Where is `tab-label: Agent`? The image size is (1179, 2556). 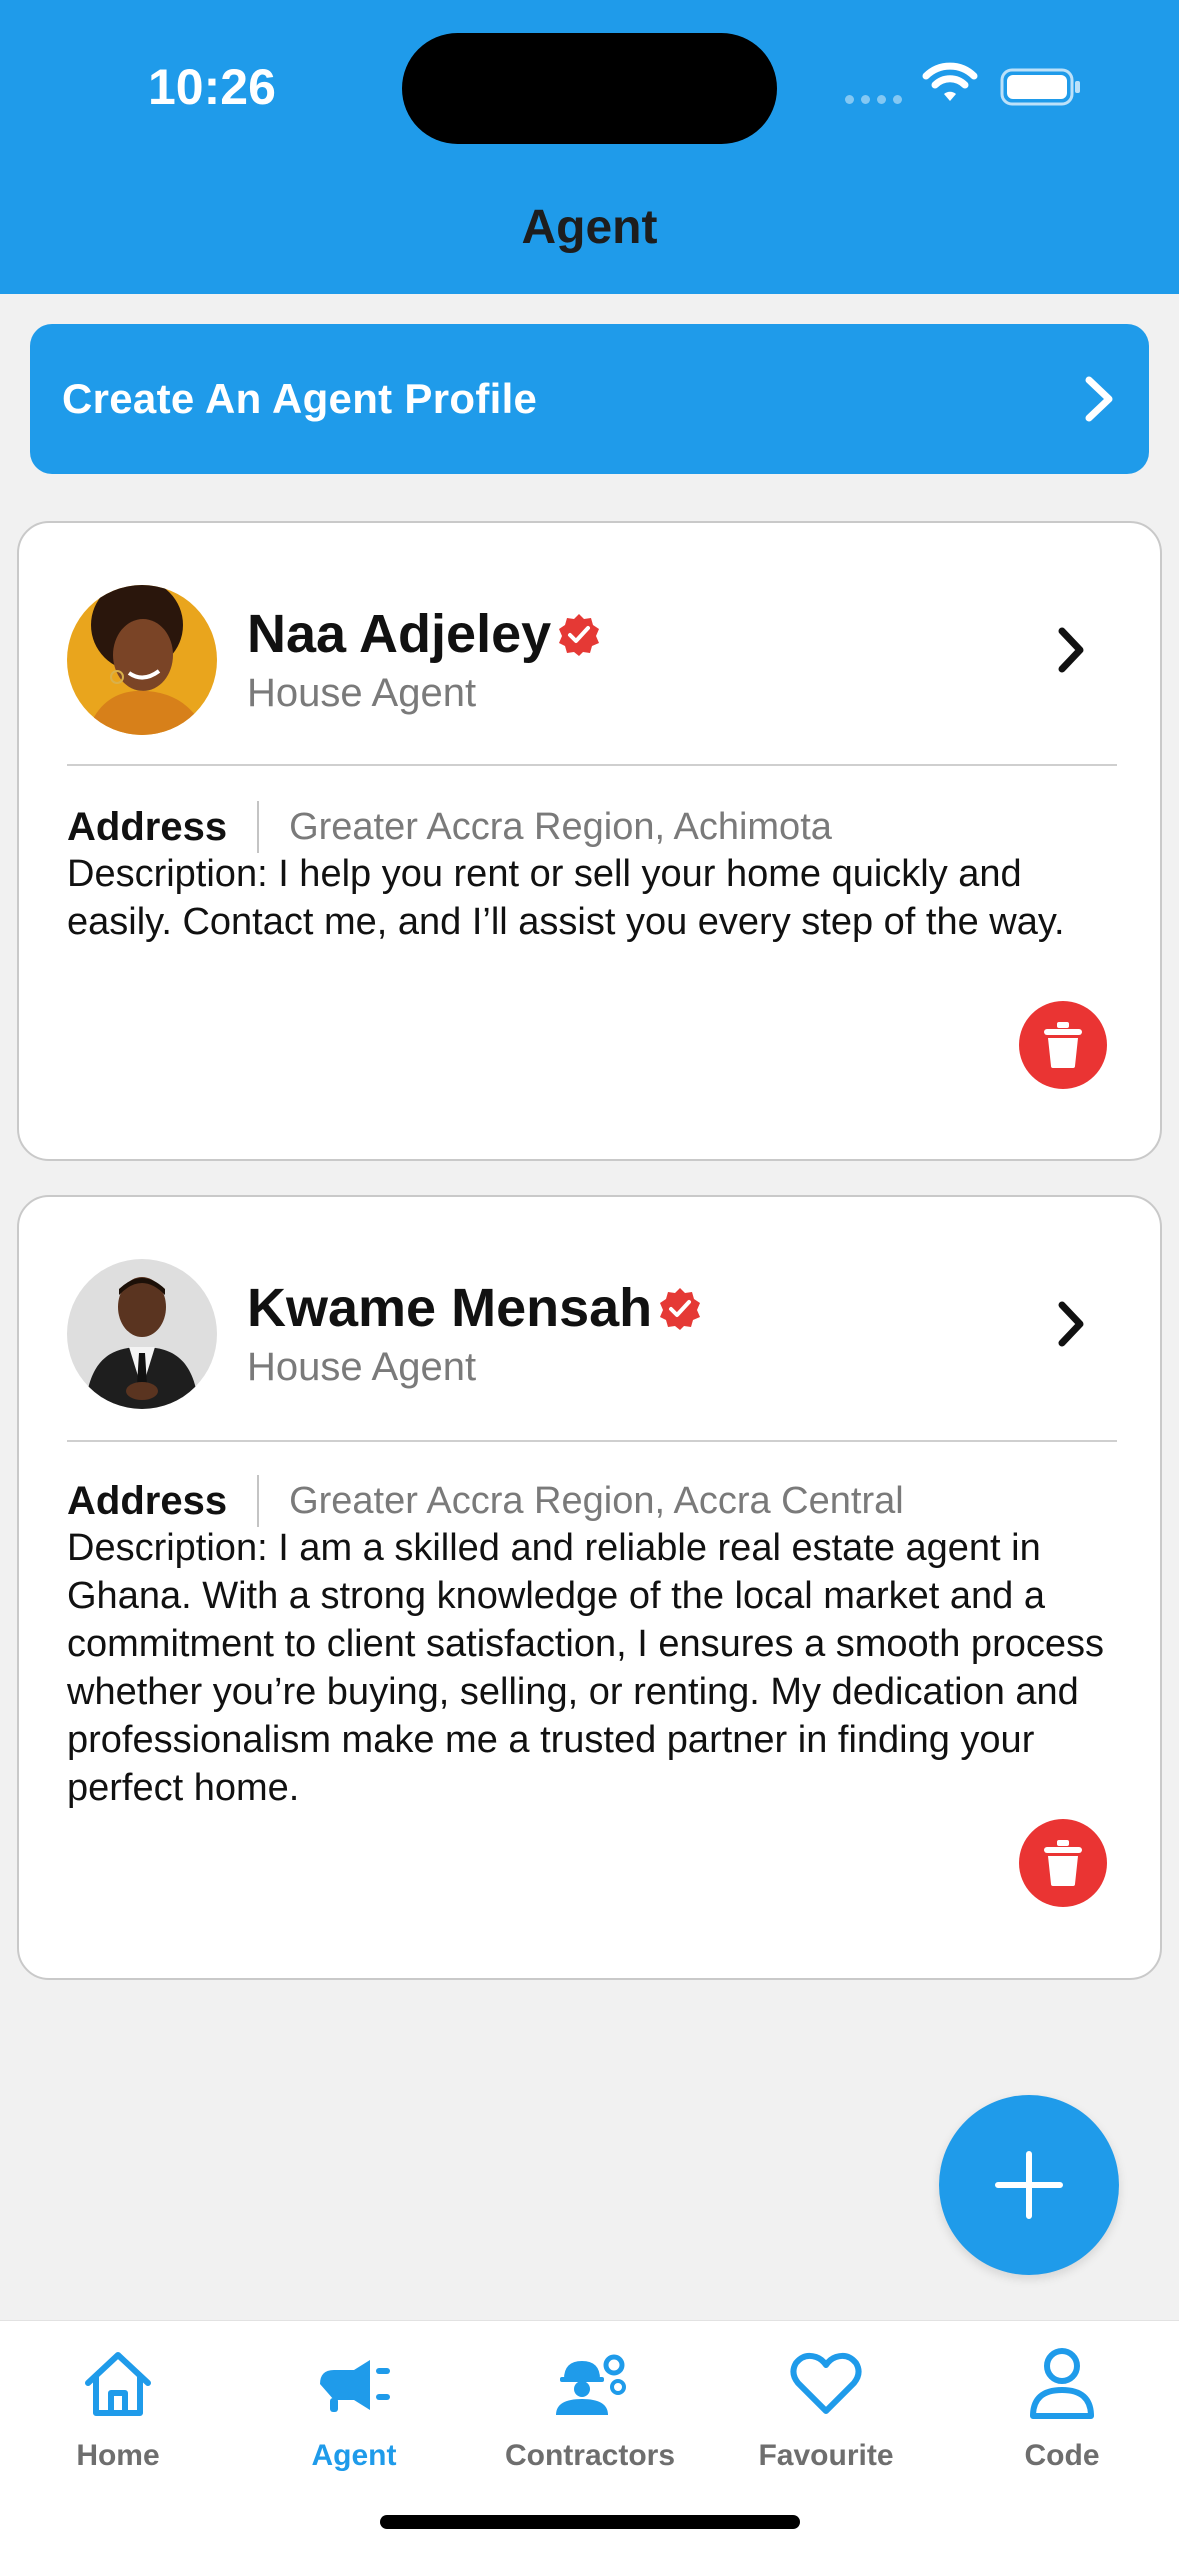
tab-label: Agent is located at coordinates (354, 2455).